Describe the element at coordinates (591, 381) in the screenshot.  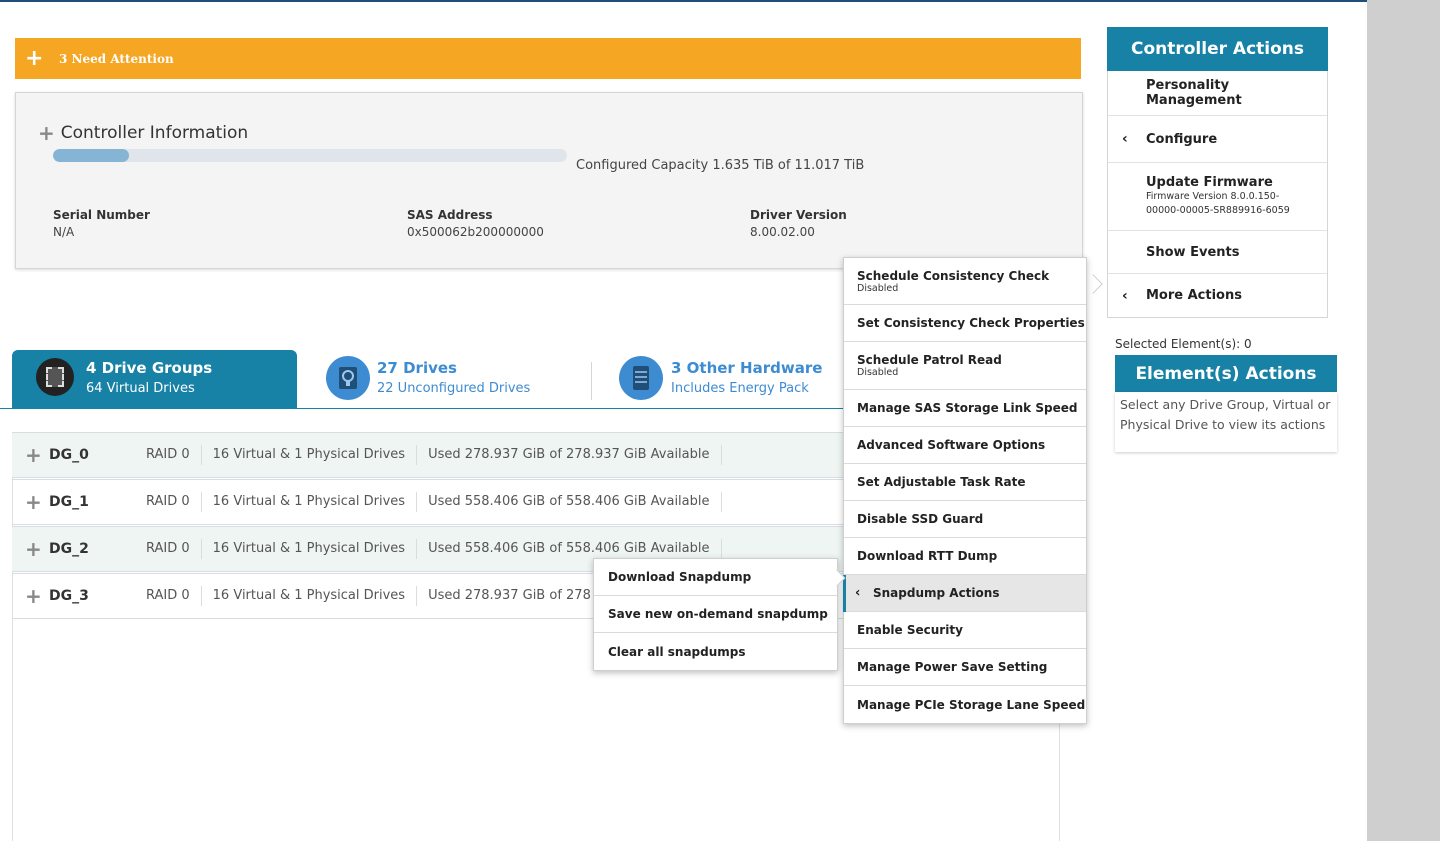
I see `tab-divider` at that location.